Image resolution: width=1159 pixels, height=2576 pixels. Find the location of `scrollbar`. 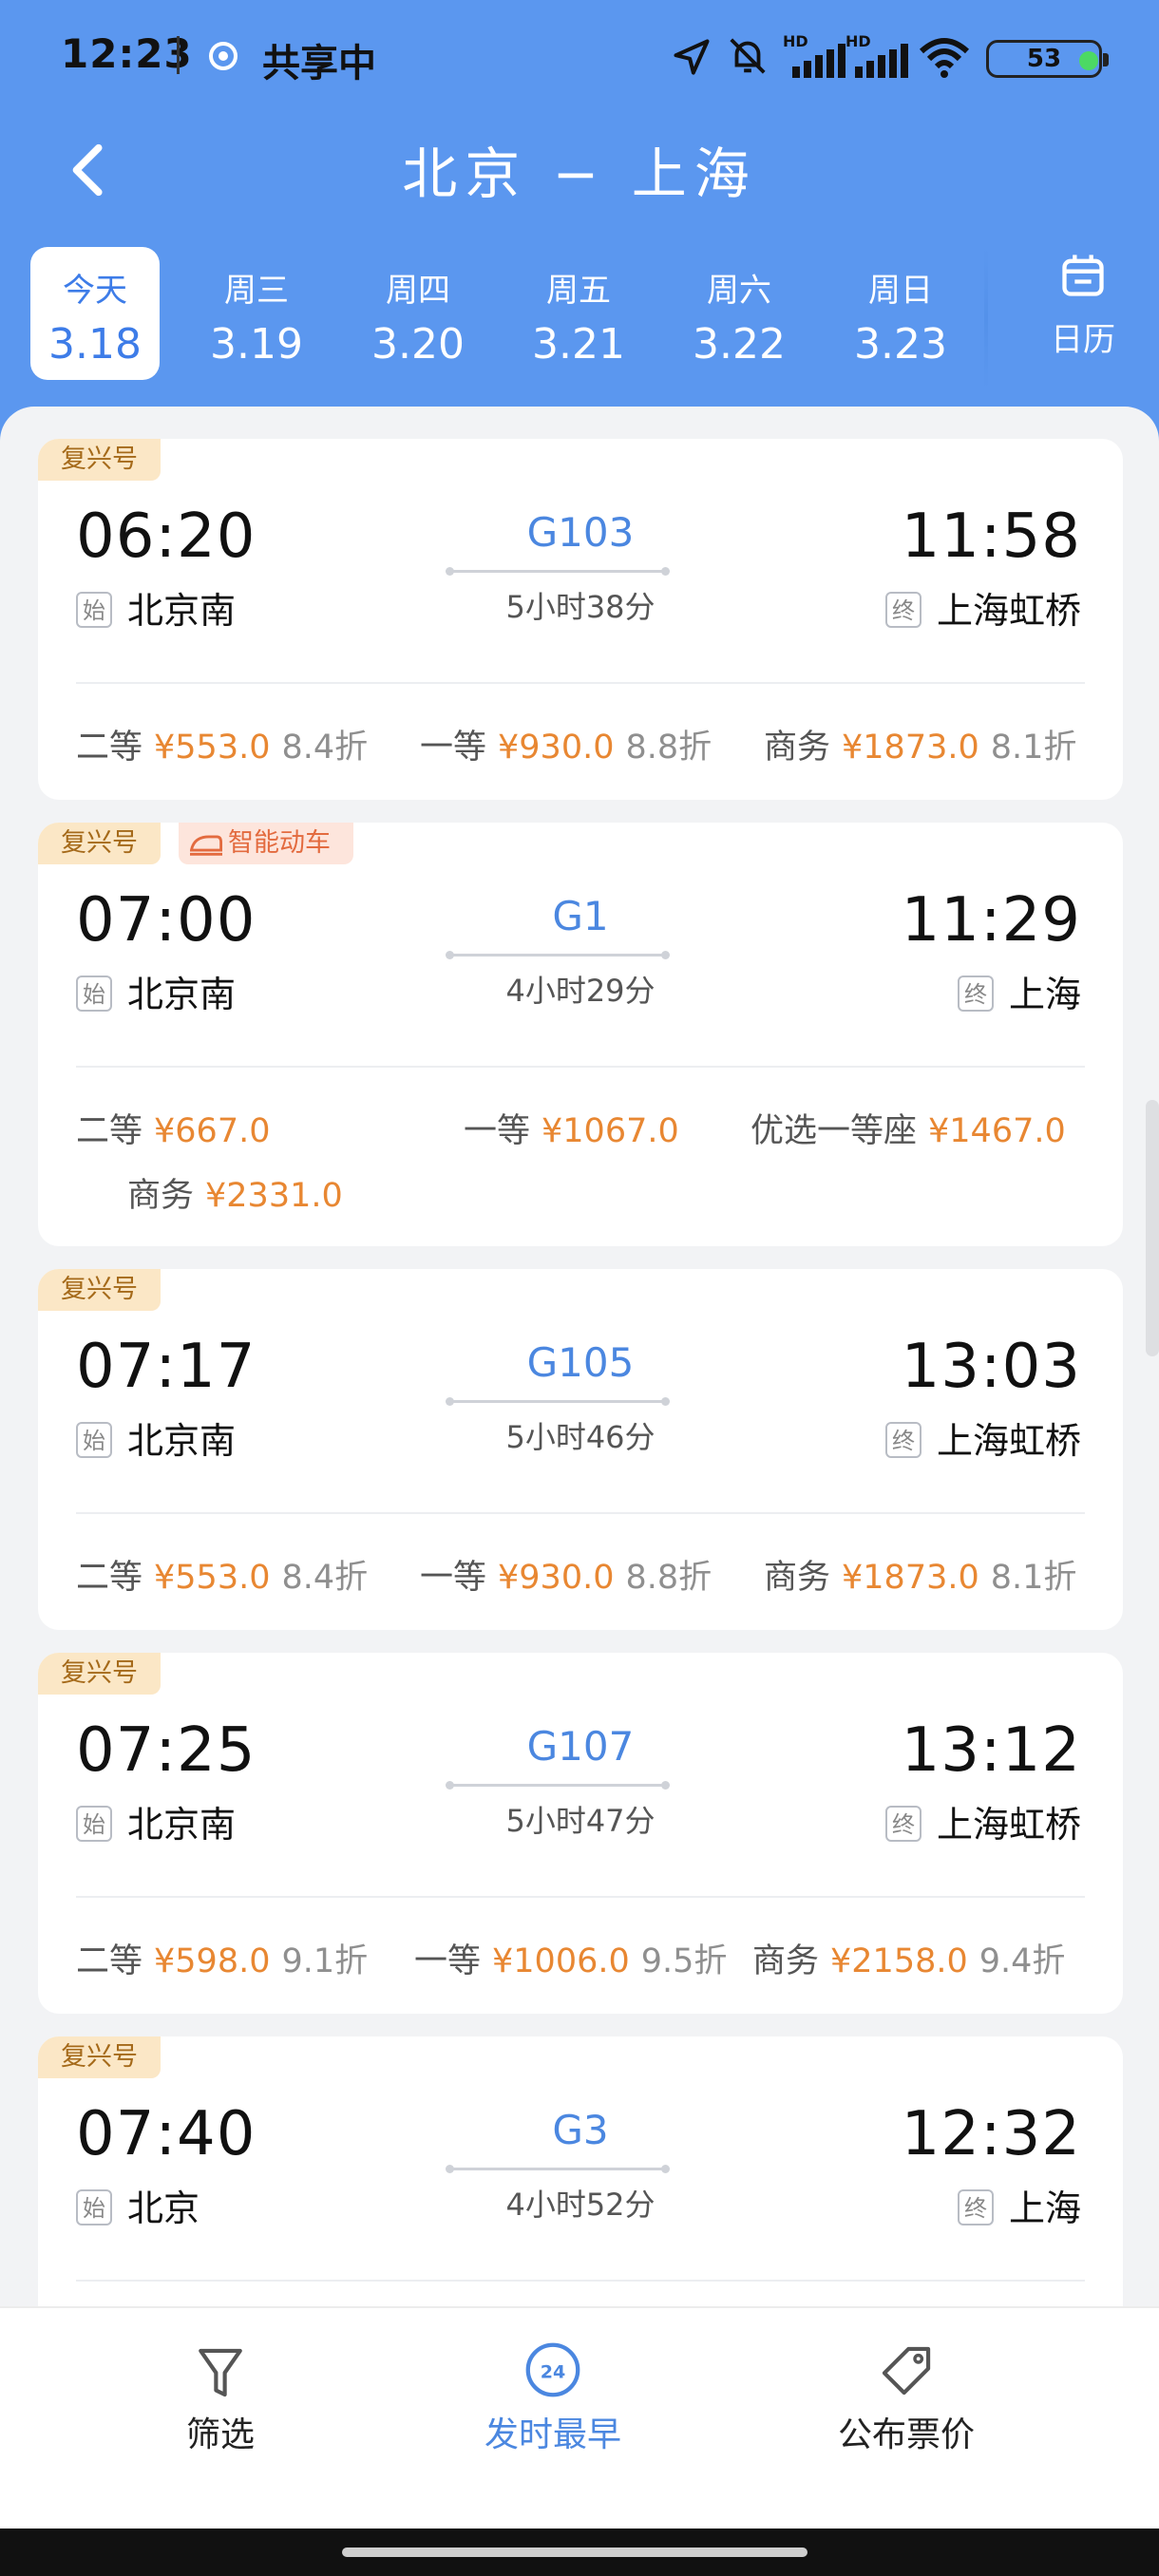

scrollbar is located at coordinates (1152, 1228).